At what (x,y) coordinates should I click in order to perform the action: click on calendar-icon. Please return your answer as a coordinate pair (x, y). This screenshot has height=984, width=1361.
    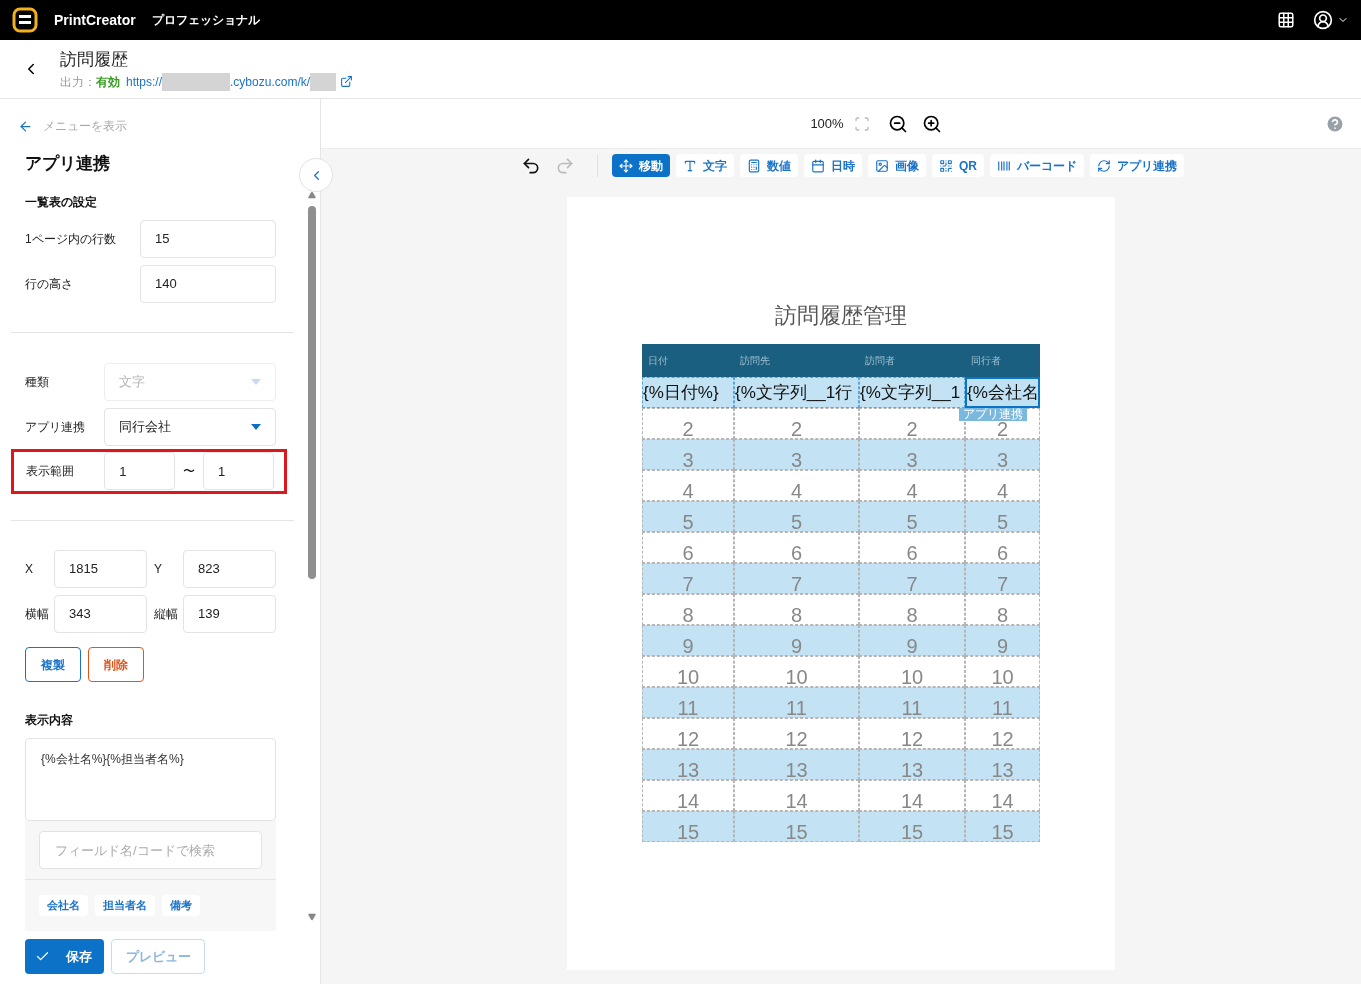
    Looking at the image, I should click on (818, 165).